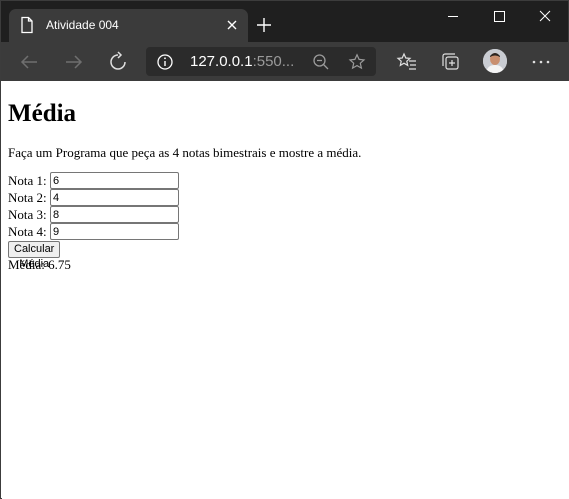  I want to click on url-host: 127.0.0.1, so click(221, 61).